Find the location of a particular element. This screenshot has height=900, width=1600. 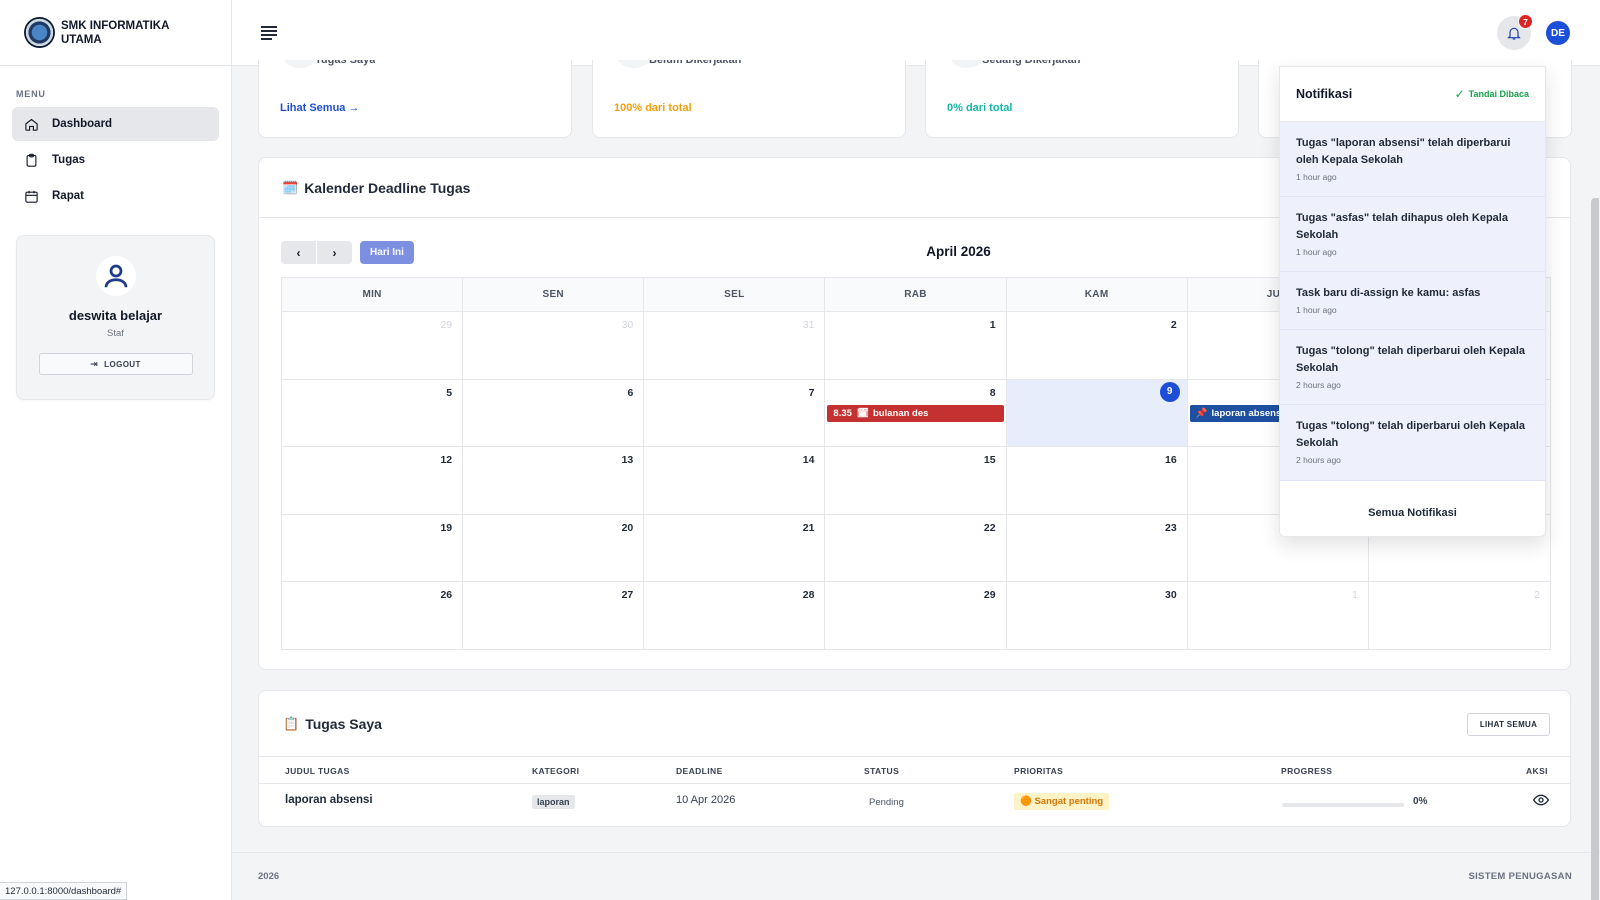

calendar-week-row: 26 27 28 29 30 1 2 is located at coordinates (916, 616).